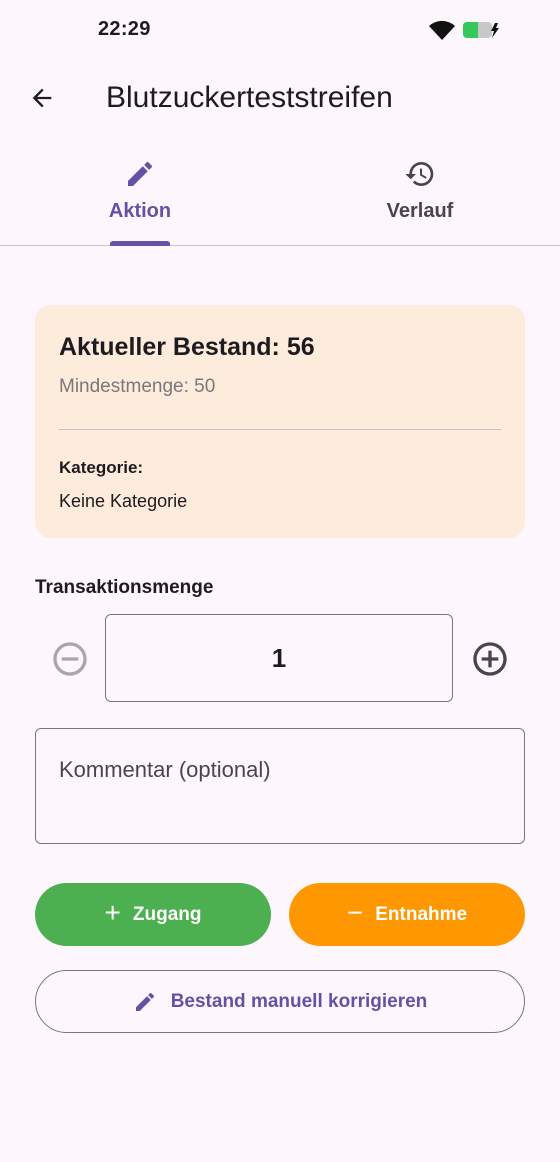 Image resolution: width=560 pixels, height=1162 pixels. What do you see at coordinates (279, 658) in the screenshot?
I see `quantity-input: 1` at bounding box center [279, 658].